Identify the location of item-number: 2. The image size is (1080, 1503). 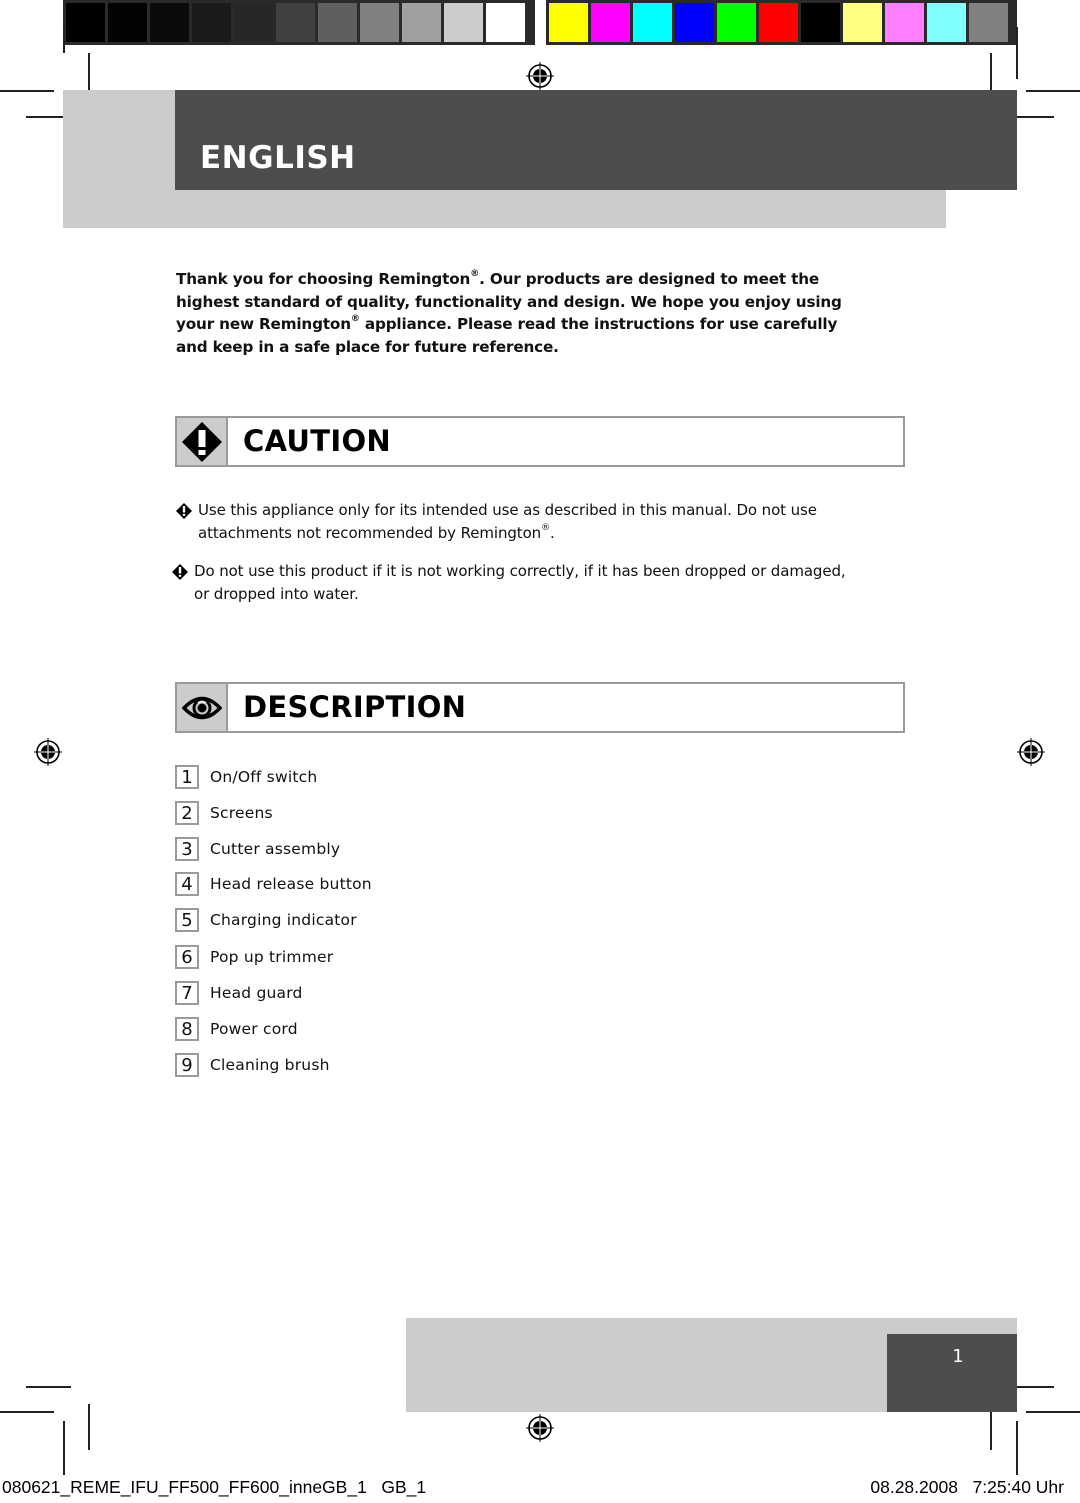
(187, 812).